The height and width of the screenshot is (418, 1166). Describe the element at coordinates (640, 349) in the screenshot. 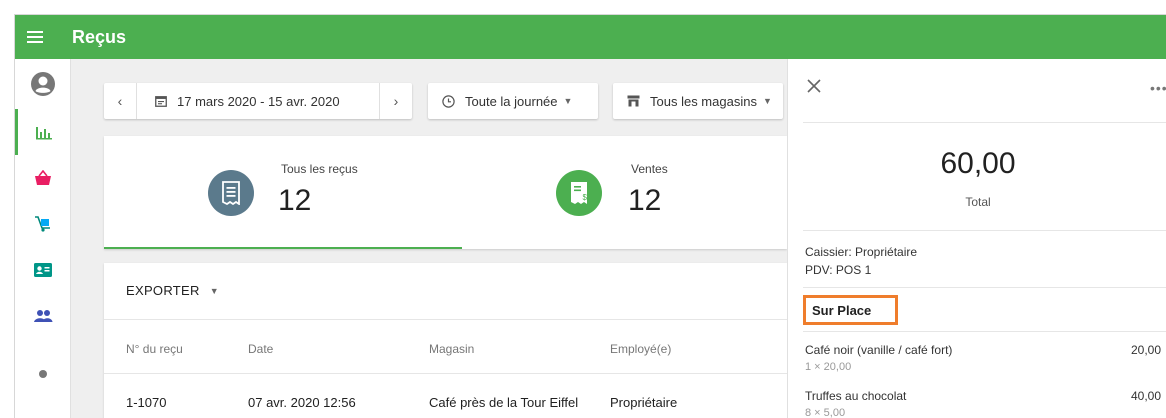

I see `column-header-employee: Employé(e)` at that location.